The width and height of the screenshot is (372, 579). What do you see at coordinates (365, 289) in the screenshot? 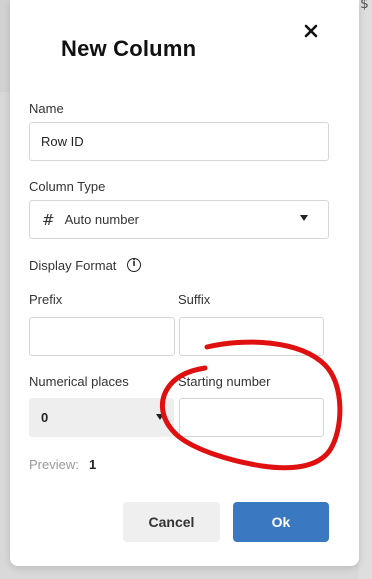
I see `background-edge` at bounding box center [365, 289].